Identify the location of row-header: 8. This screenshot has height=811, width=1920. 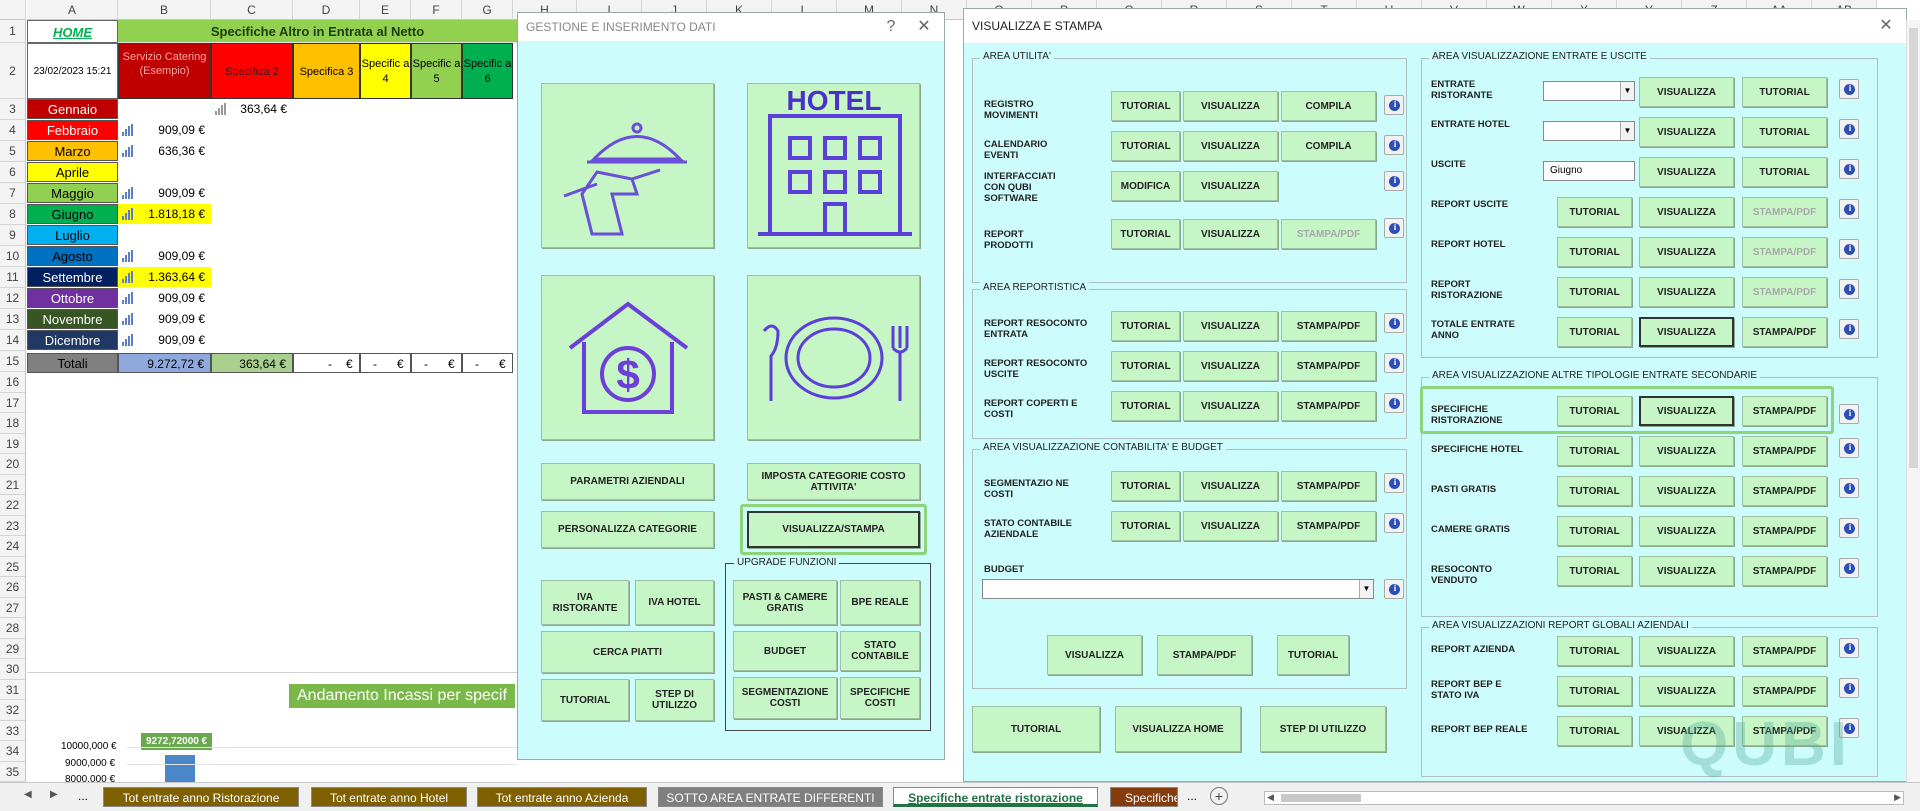
(13, 214).